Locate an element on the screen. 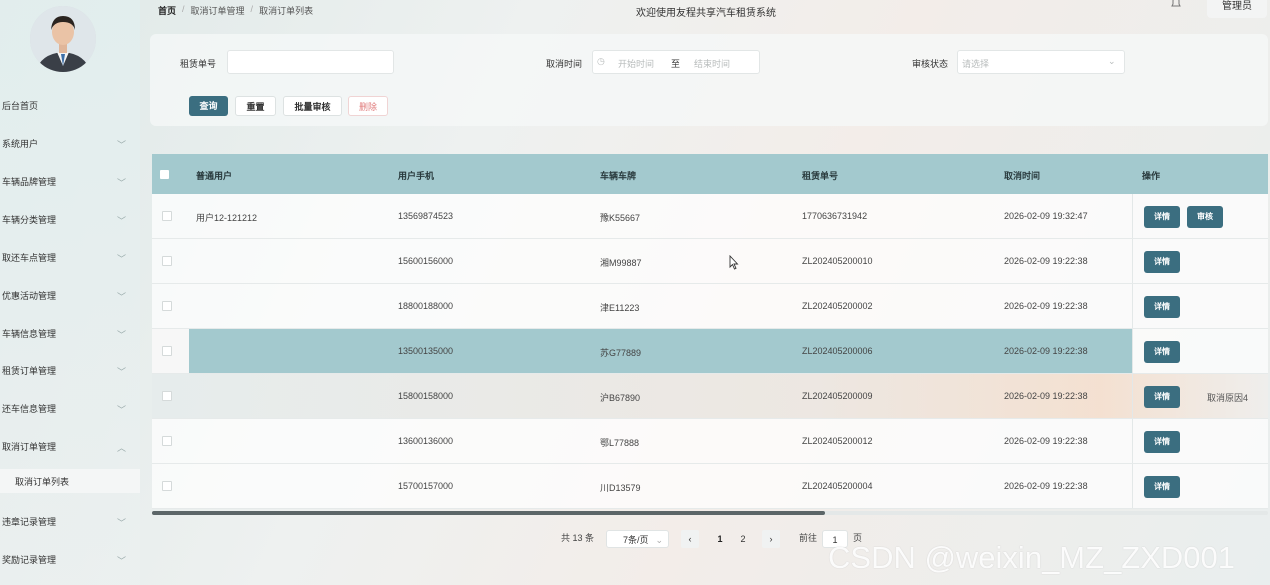 The height and width of the screenshot is (585, 1270). table-header: 普通用户 用户手机 车辆车牌 租赁单号 取消时间 操作 is located at coordinates (710, 174).